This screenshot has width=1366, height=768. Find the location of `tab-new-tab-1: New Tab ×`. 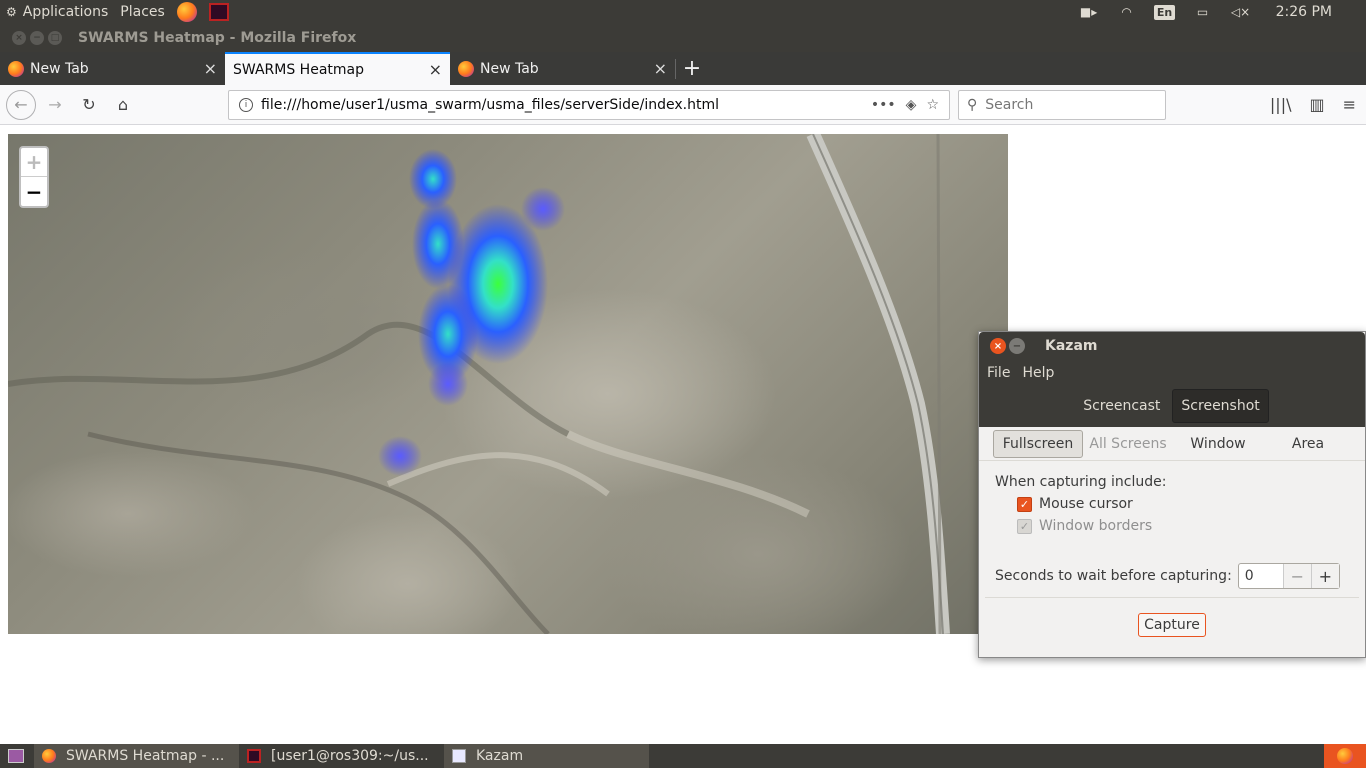

tab-new-tab-1: New Tab × is located at coordinates (112, 68).